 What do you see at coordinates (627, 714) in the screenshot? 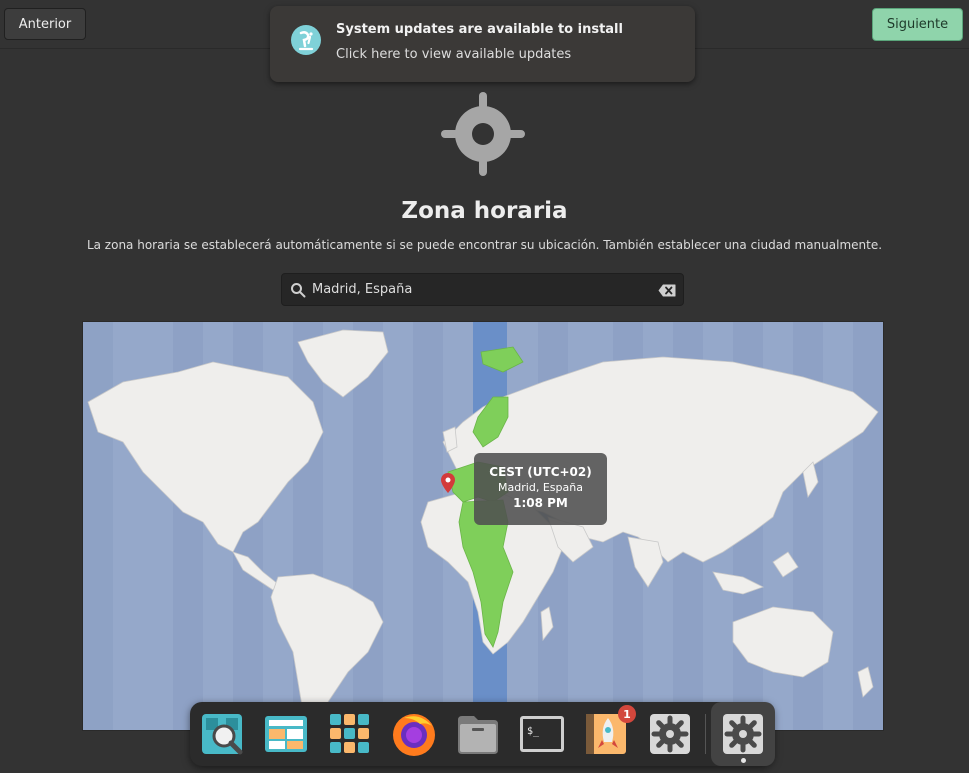
I see `update-count-badge: 1` at bounding box center [627, 714].